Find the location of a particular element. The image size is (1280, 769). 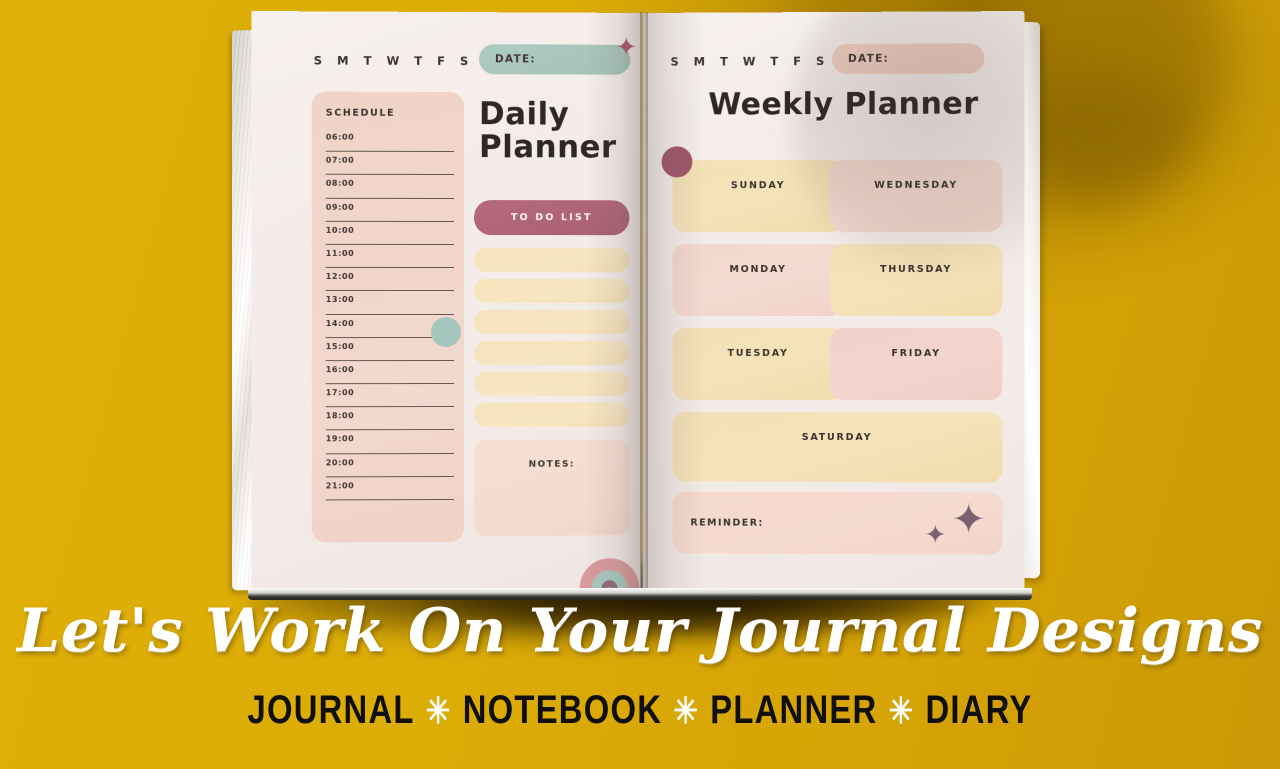

page-title-weekly: Weekly Planner is located at coordinates (843, 104).